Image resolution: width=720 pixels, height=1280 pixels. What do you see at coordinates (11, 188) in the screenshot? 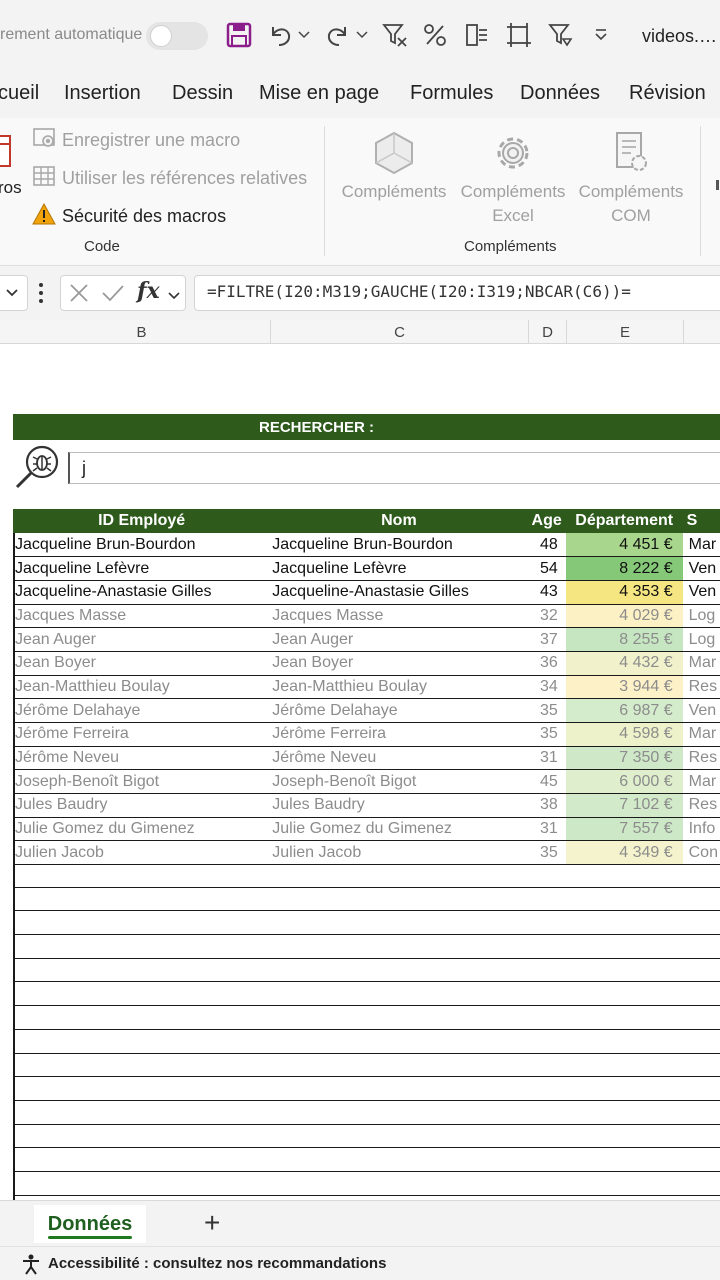
I see `macros-button-label: ros` at bounding box center [11, 188].